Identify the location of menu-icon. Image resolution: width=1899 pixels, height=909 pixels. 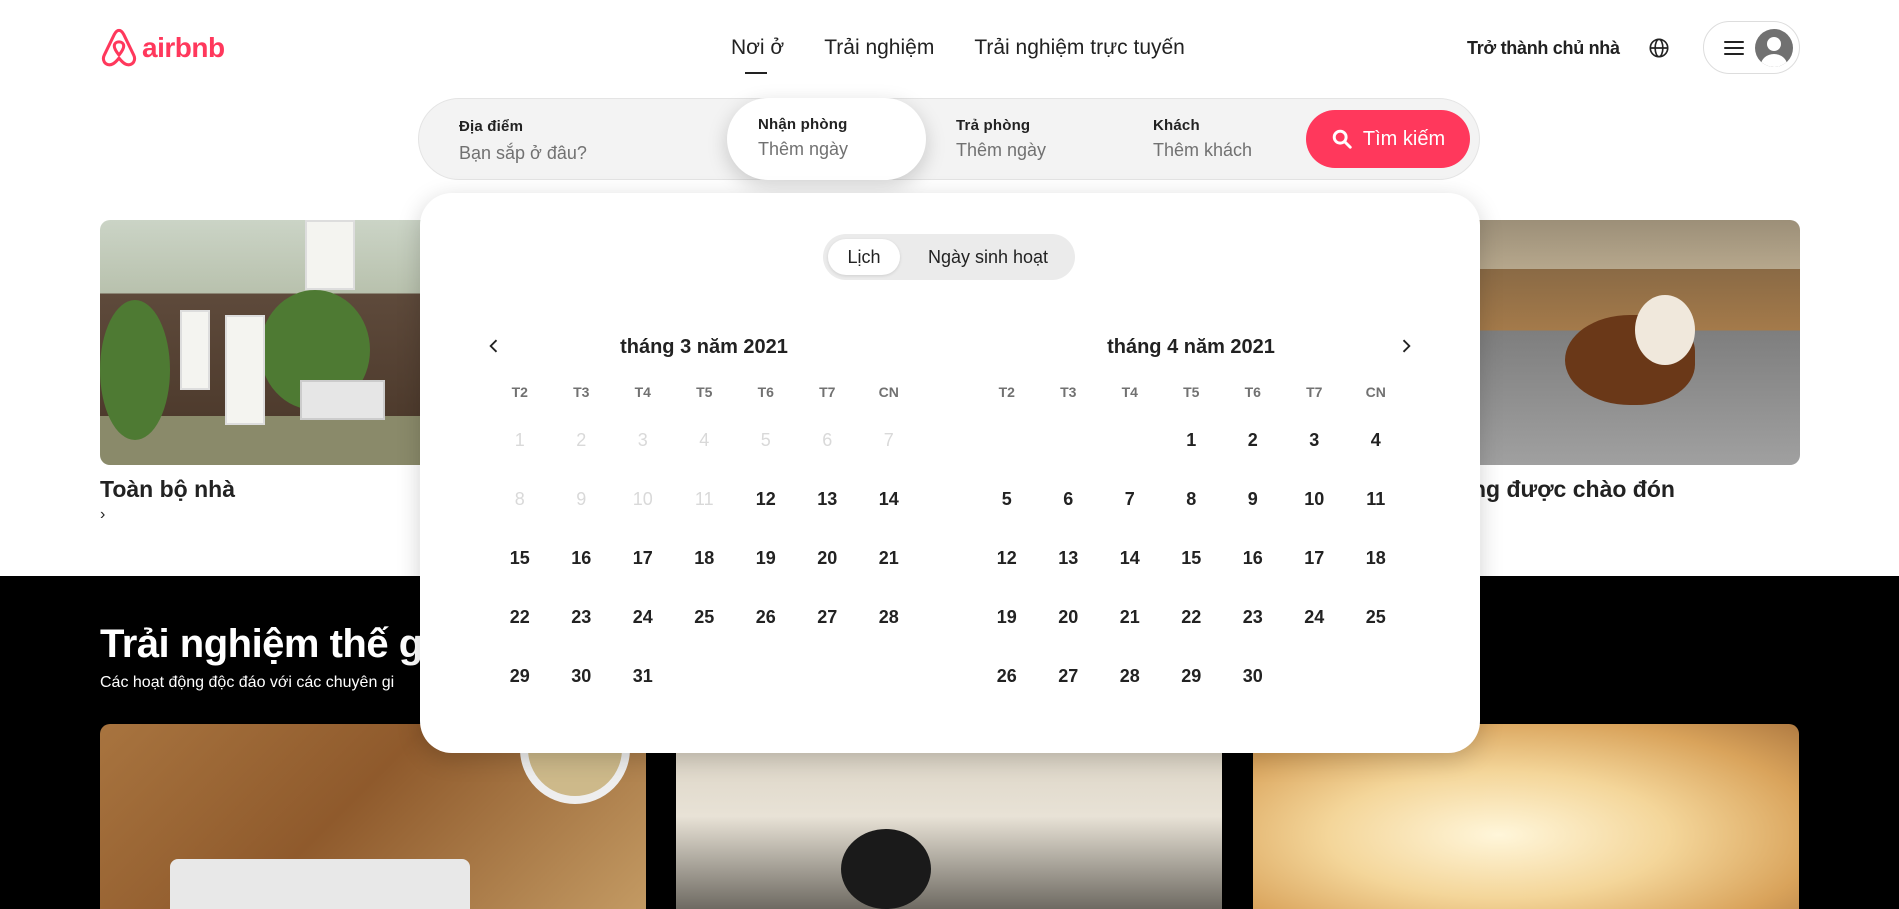
(1734, 47).